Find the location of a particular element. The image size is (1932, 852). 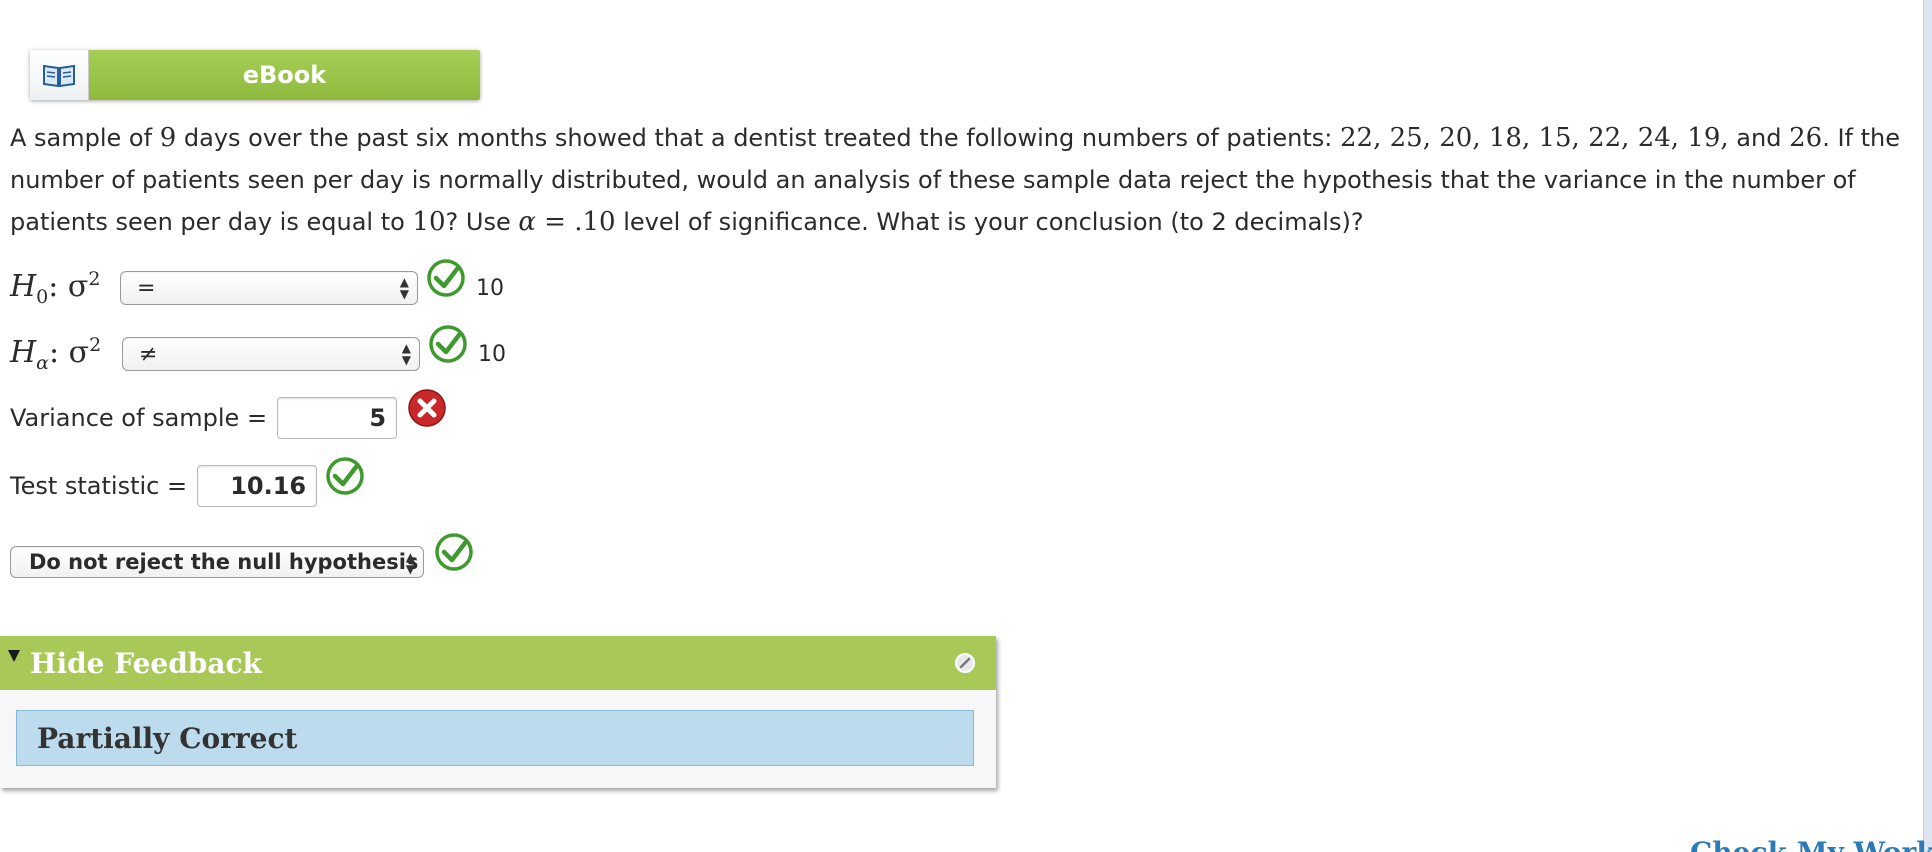

variance-row: Variance of sample = 5 is located at coordinates (228, 414).